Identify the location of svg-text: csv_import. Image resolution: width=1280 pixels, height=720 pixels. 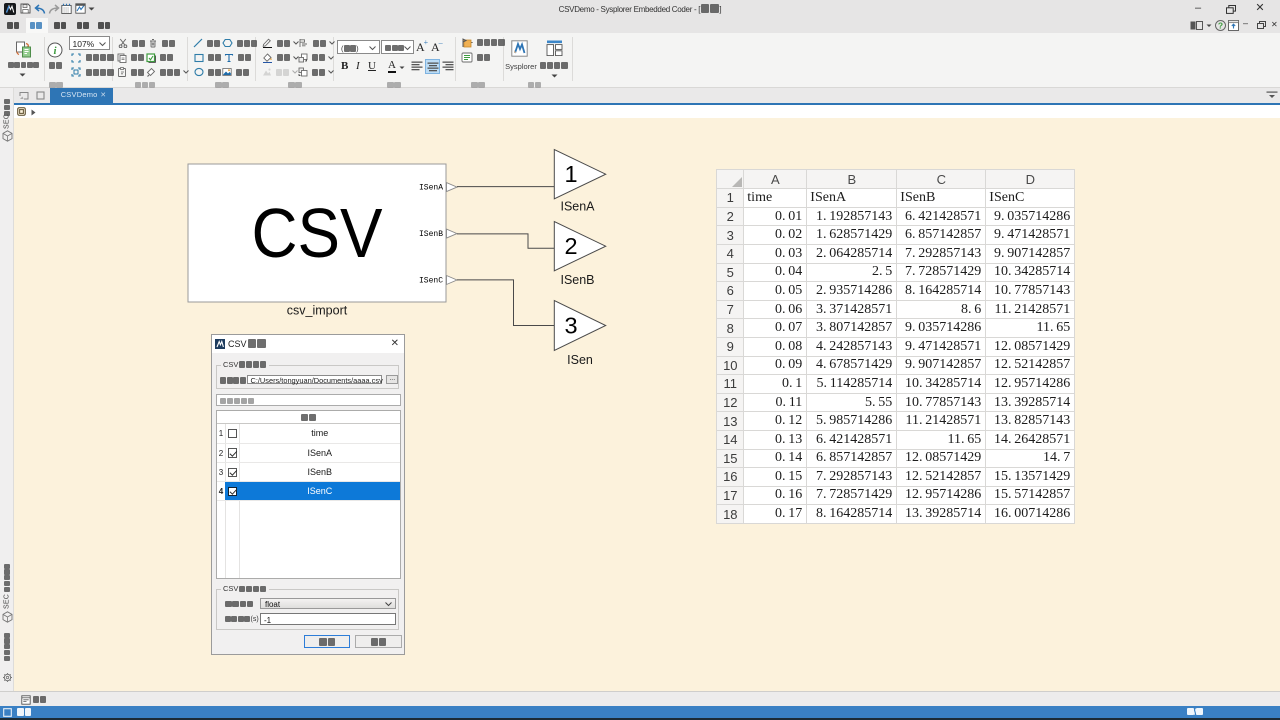
(317, 310).